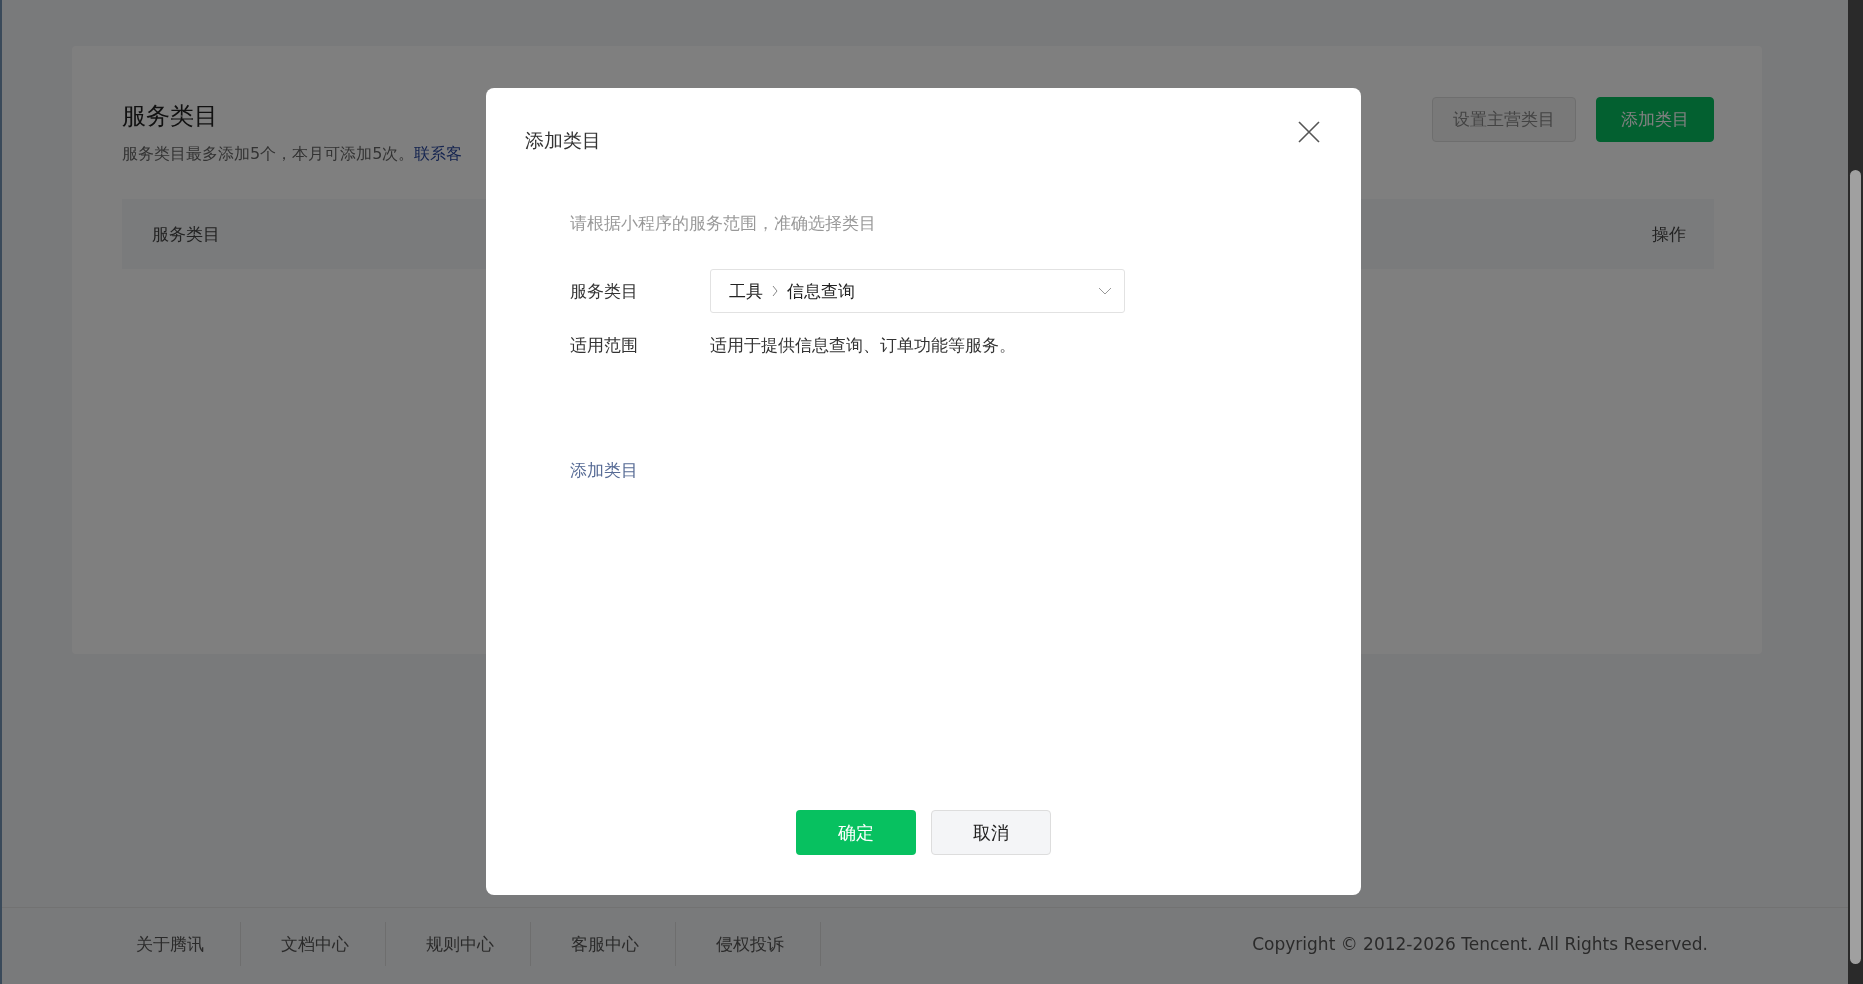  What do you see at coordinates (186, 234) in the screenshot?
I see `column-header: 服务类目` at bounding box center [186, 234].